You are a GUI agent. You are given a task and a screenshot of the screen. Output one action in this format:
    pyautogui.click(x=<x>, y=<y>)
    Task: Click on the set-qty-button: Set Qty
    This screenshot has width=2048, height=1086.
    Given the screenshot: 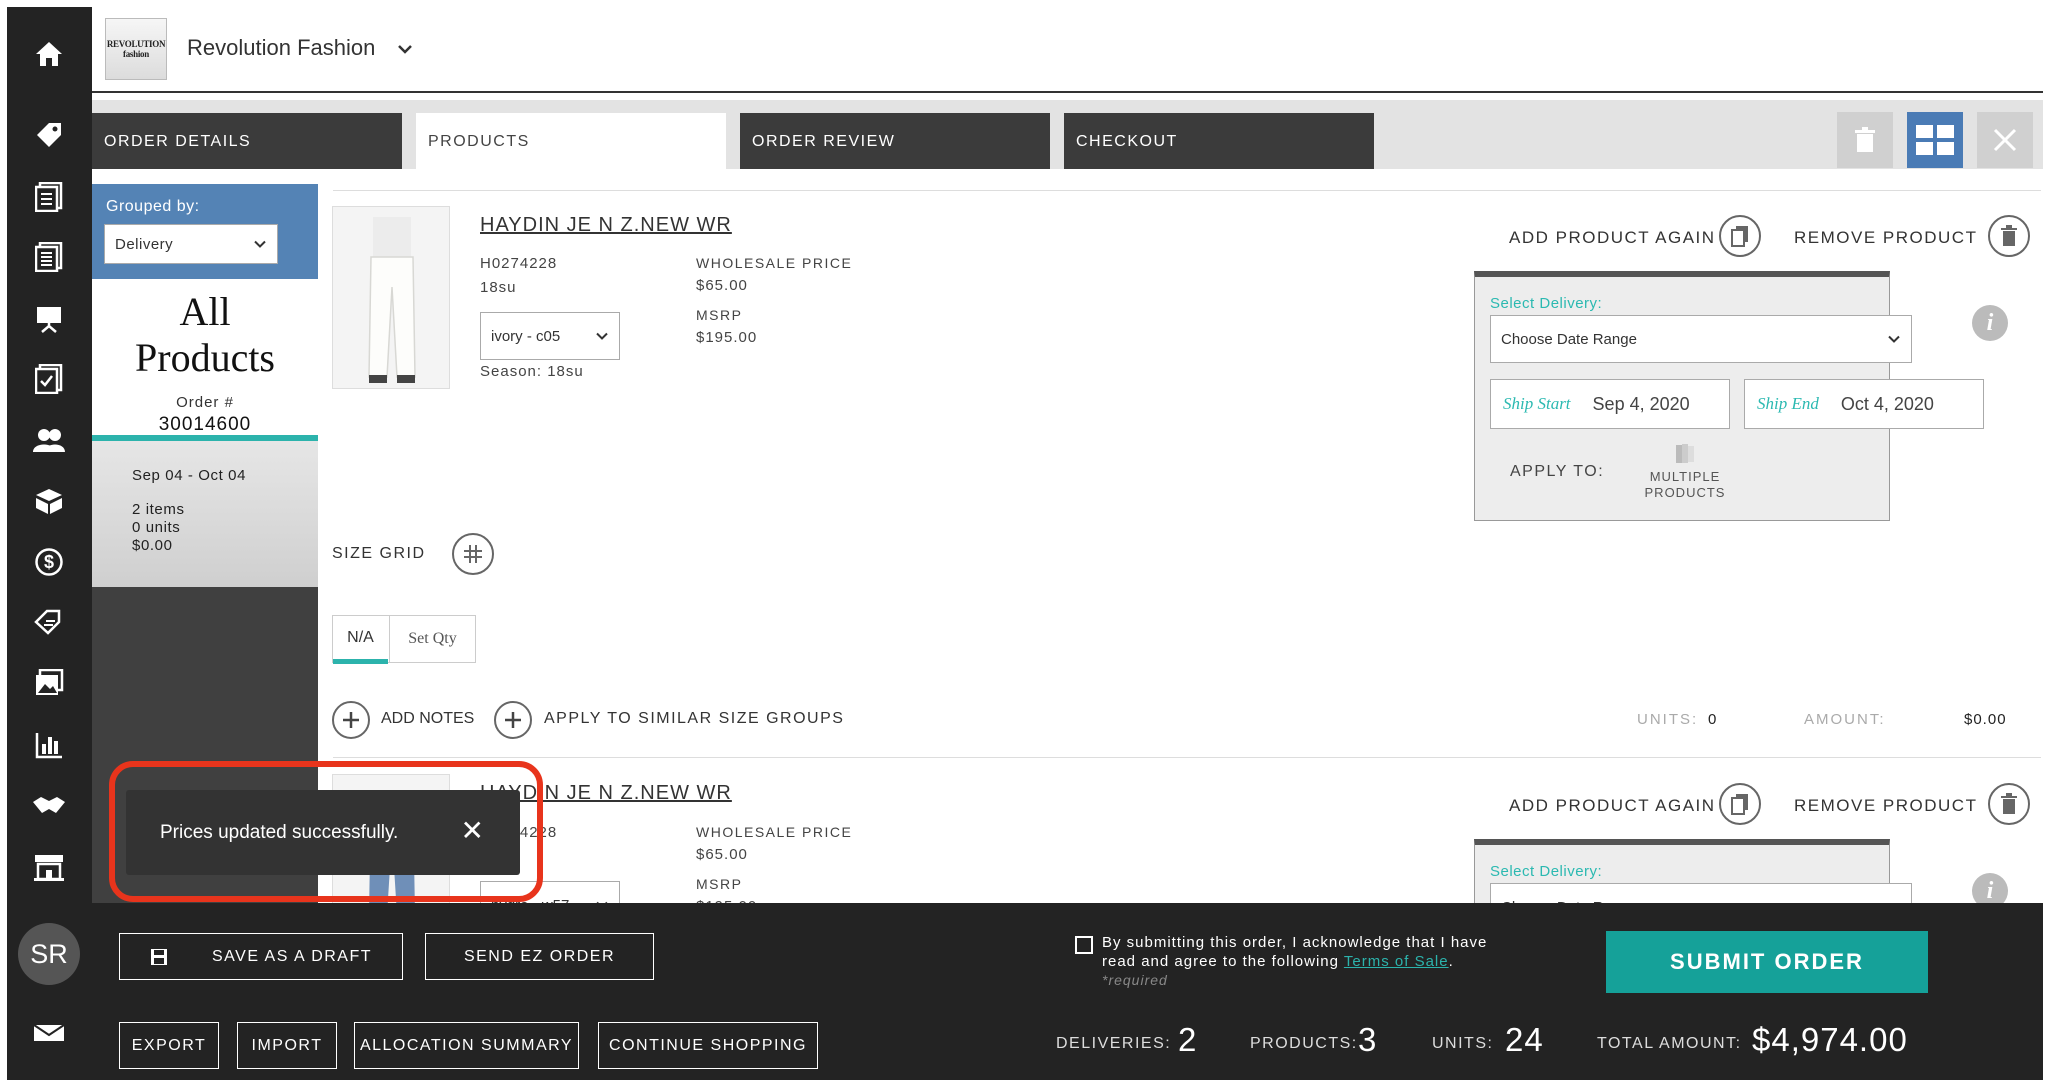 What is the action you would take?
    pyautogui.click(x=432, y=639)
    